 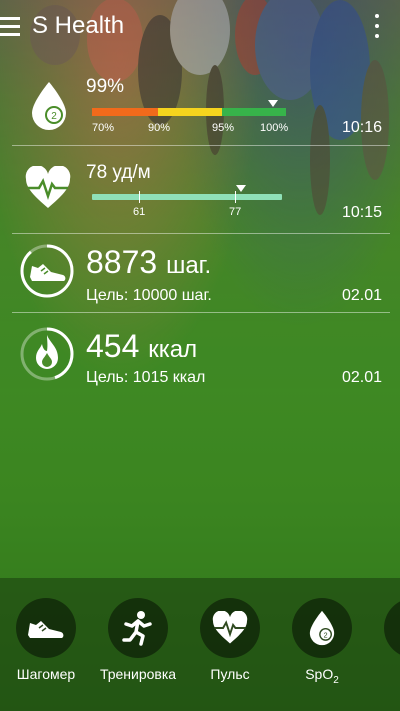 I want to click on heart-rate-low-tick, so click(x=139, y=197).